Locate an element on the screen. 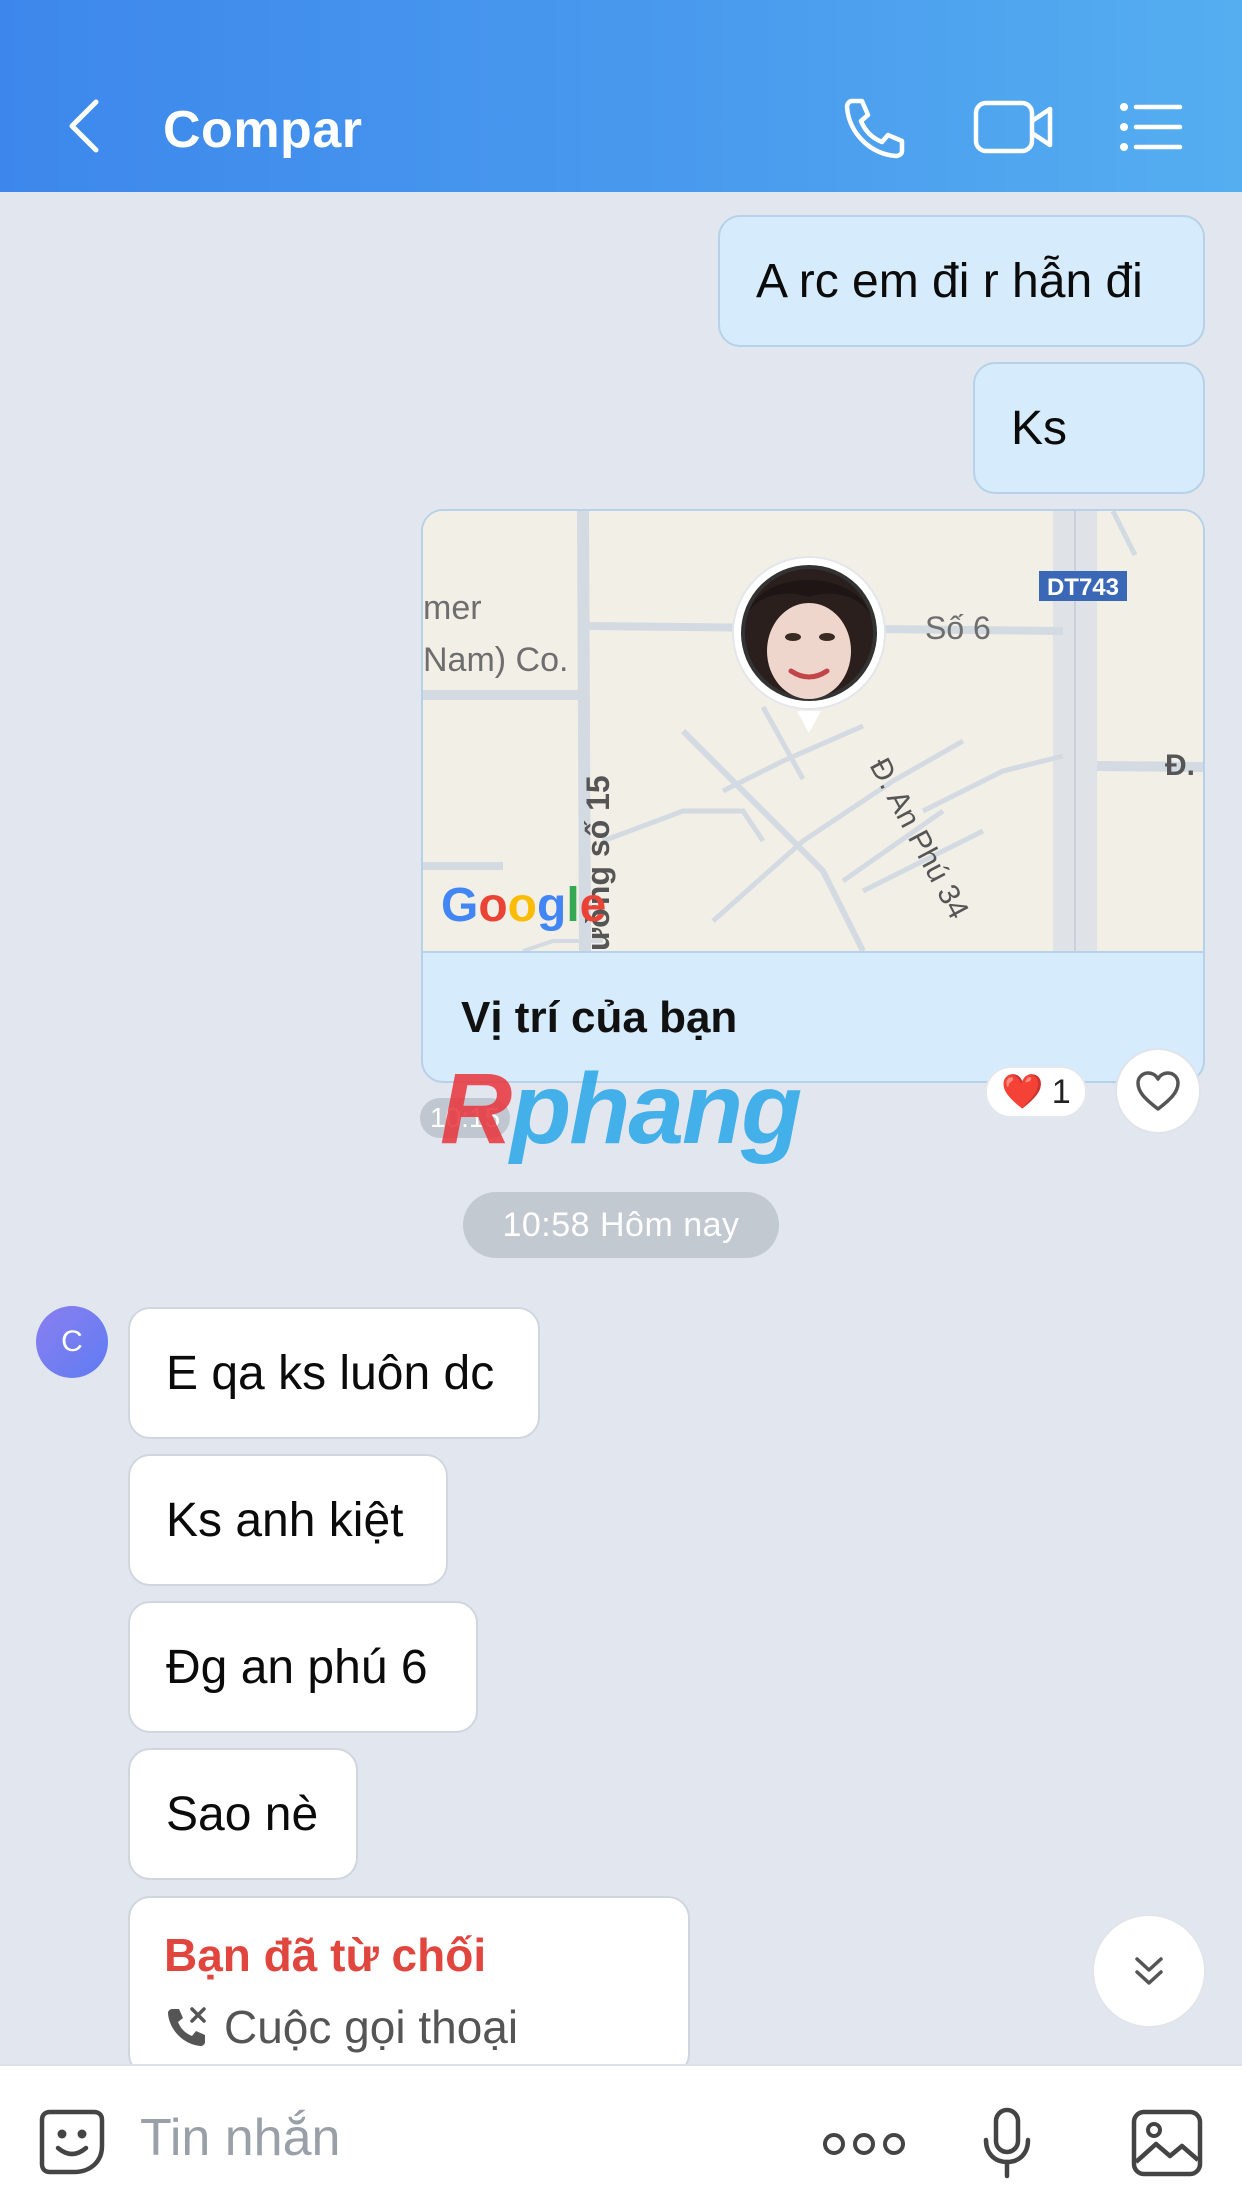 The image size is (1242, 2208). phone-icon is located at coordinates (874, 128).